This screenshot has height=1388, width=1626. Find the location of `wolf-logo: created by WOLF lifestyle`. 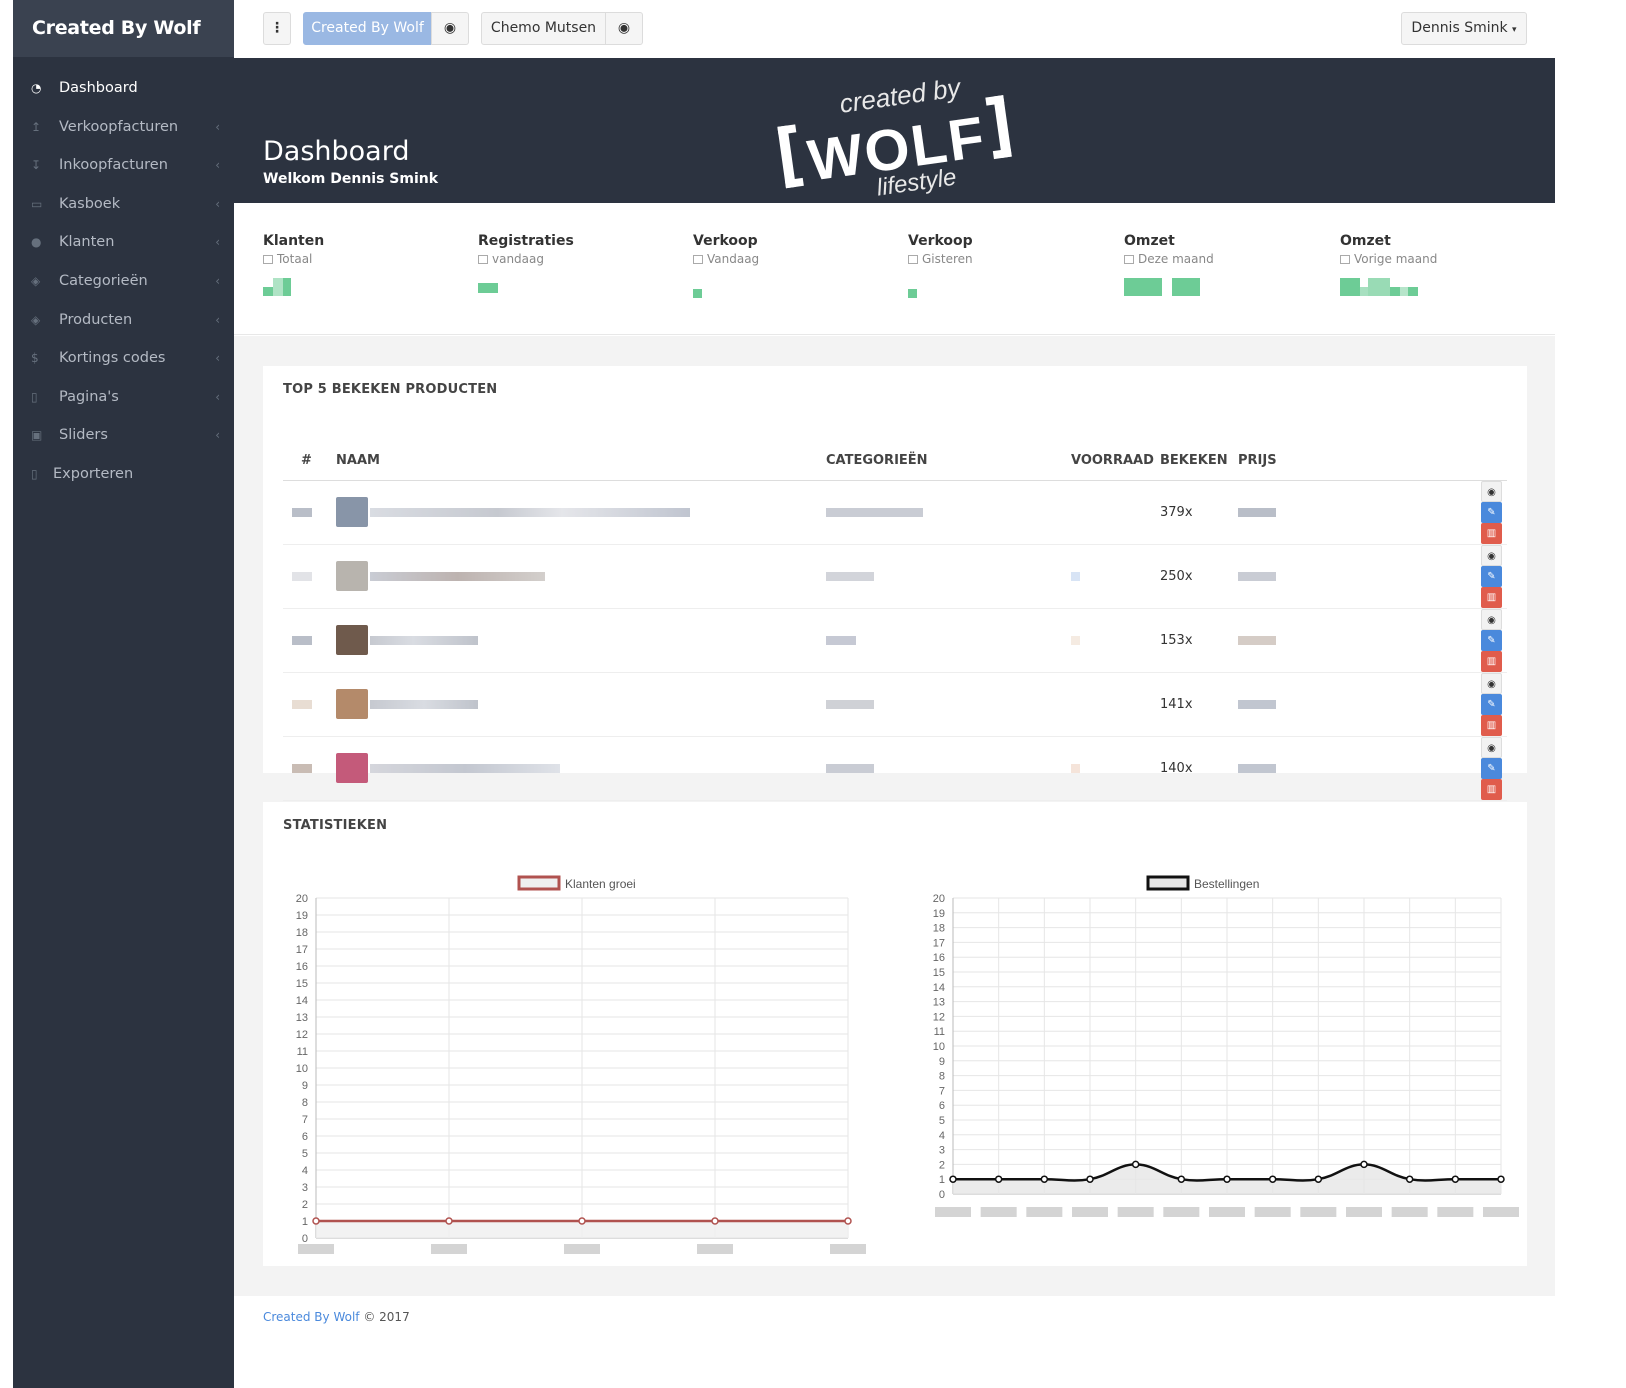

wolf-logo: created by WOLF lifestyle is located at coordinates (894, 136).